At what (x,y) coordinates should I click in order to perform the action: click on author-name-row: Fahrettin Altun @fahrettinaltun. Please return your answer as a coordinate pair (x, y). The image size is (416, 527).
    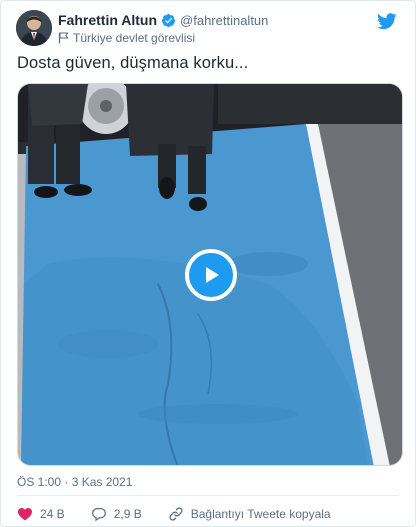
    Looking at the image, I should click on (163, 20).